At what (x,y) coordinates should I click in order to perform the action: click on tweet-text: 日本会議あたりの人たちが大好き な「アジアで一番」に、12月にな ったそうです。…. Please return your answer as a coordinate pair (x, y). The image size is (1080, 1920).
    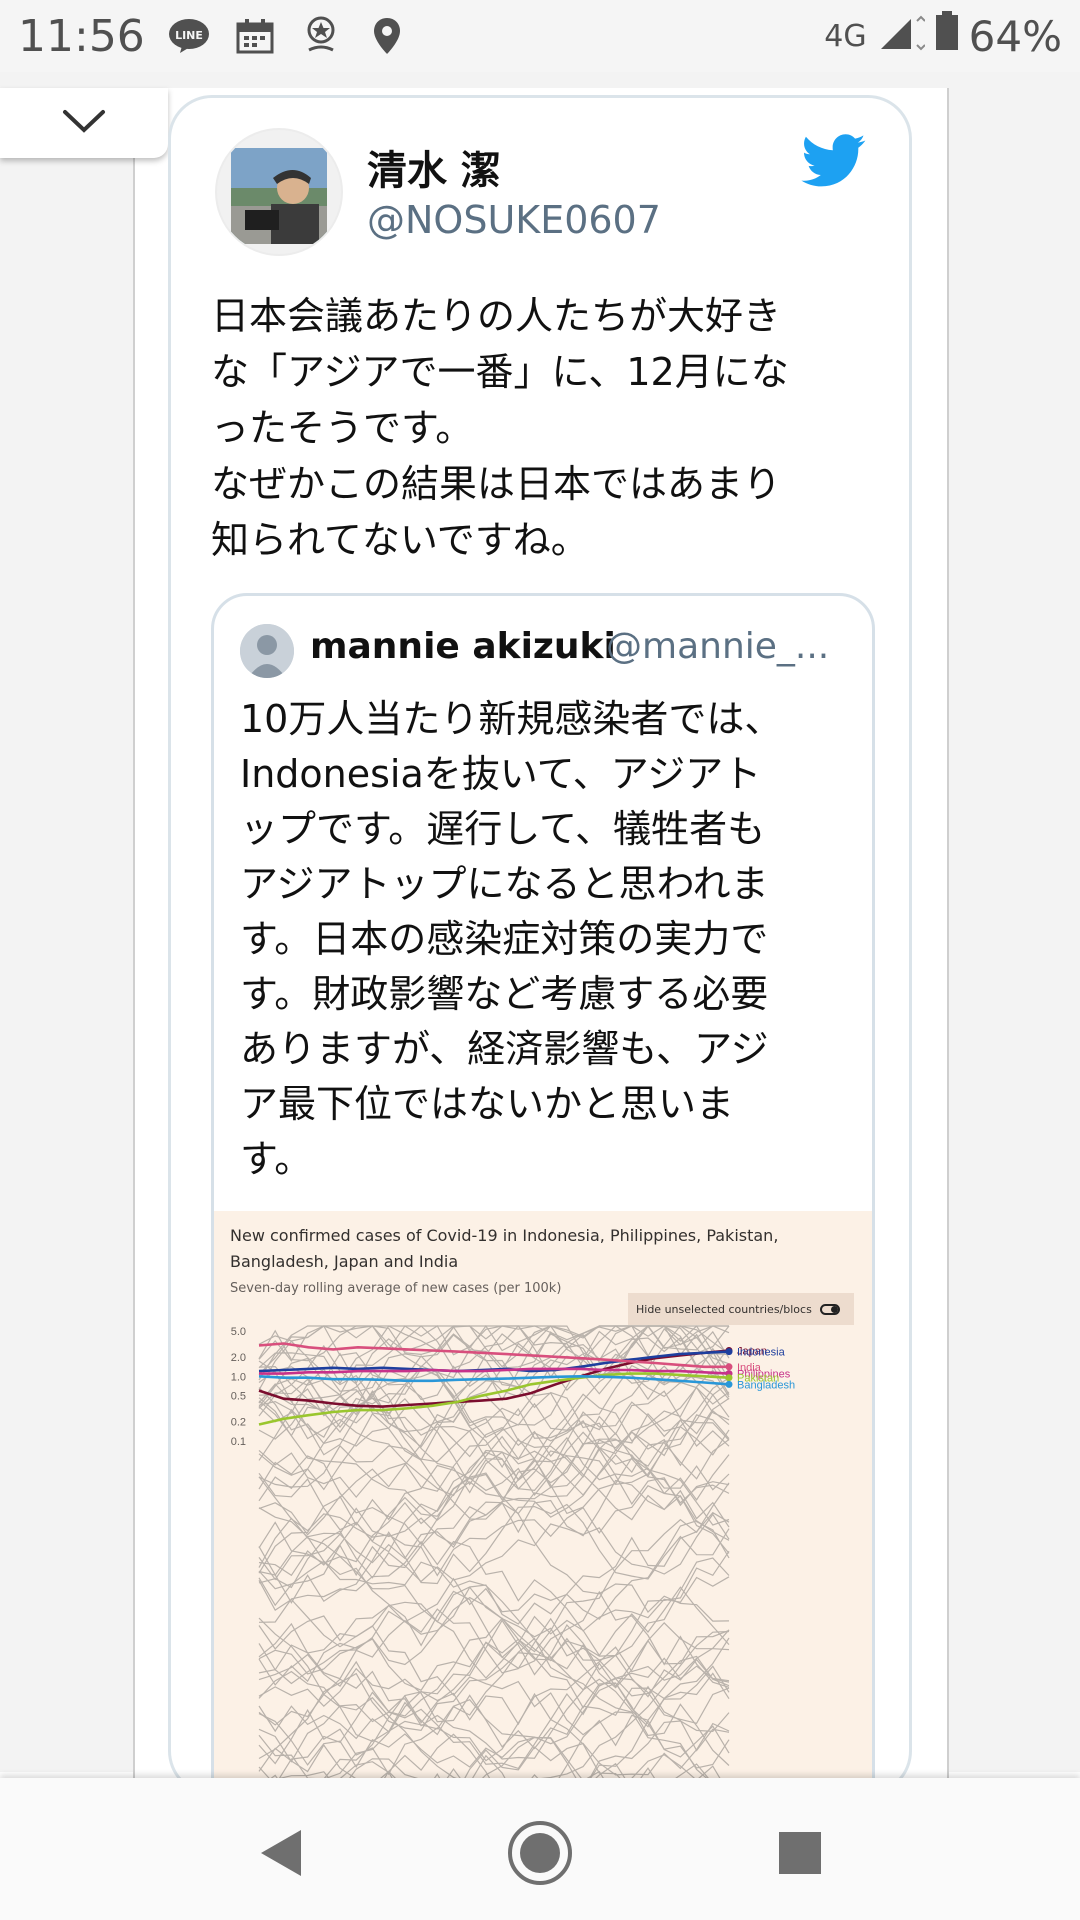
    Looking at the image, I should click on (500, 428).